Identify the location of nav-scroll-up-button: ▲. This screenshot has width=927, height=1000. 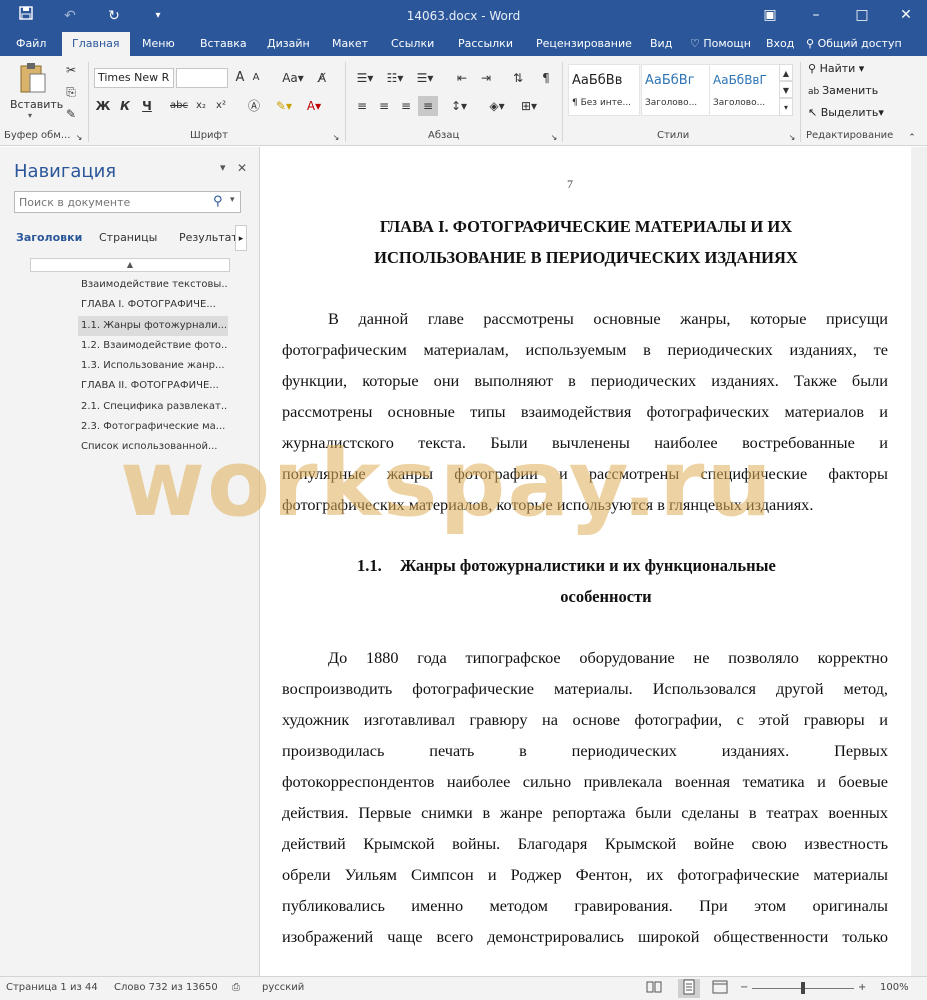
(130, 265).